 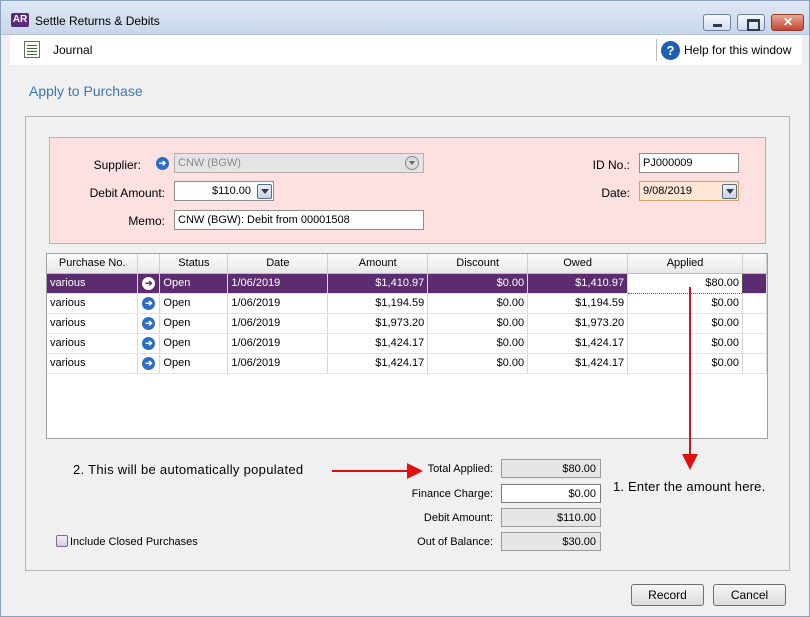 What do you see at coordinates (134, 542) in the screenshot?
I see `include-closed-label: Include Closed Purchases` at bounding box center [134, 542].